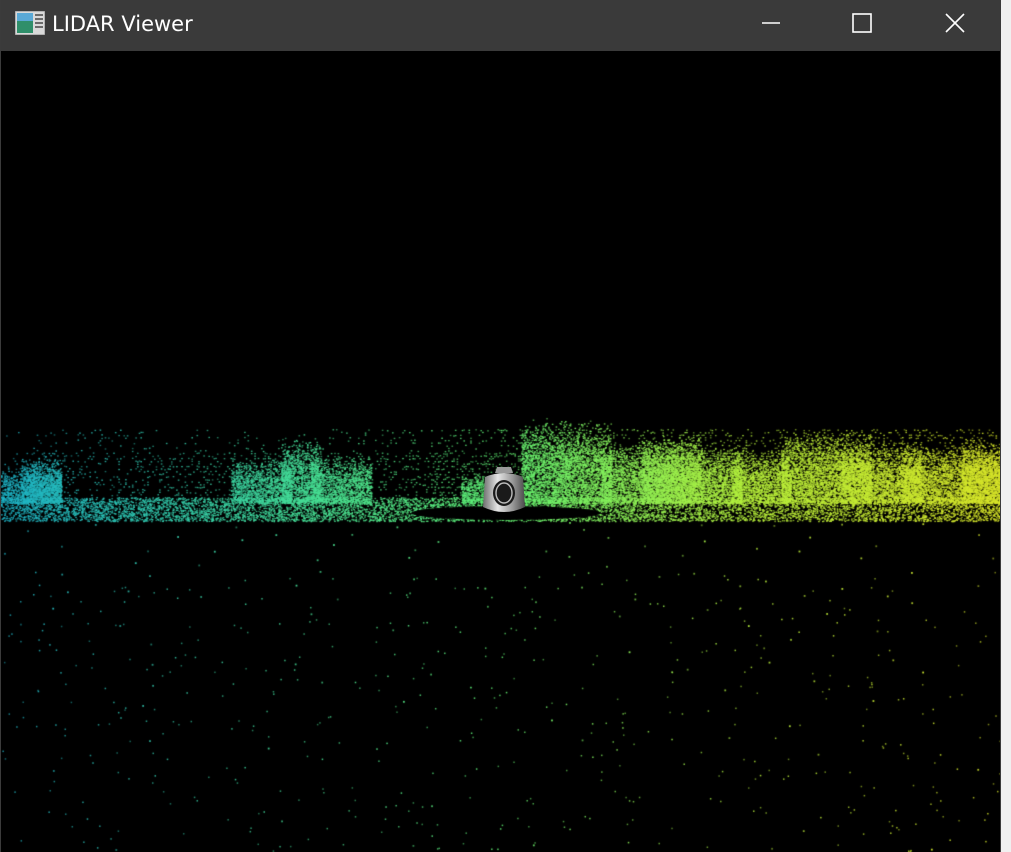  Describe the element at coordinates (504, 489) in the screenshot. I see `lidar-sensor-icon` at that location.